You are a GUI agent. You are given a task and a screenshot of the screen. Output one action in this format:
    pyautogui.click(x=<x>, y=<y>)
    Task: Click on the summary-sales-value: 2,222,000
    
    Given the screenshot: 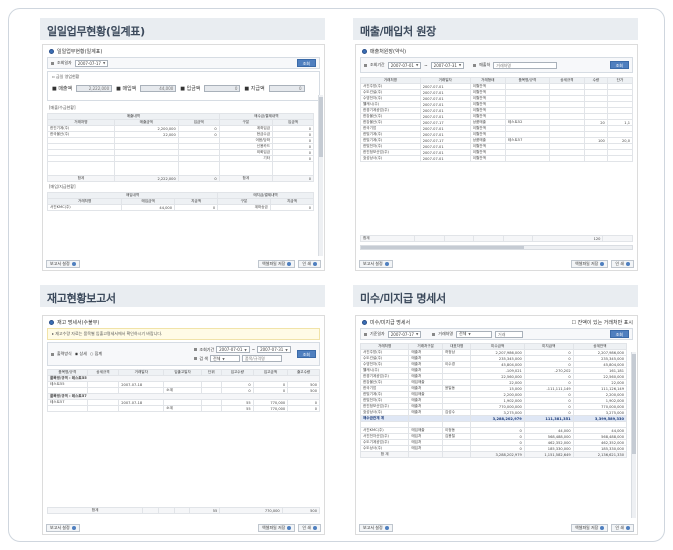 What is the action you would take?
    pyautogui.click(x=94, y=88)
    